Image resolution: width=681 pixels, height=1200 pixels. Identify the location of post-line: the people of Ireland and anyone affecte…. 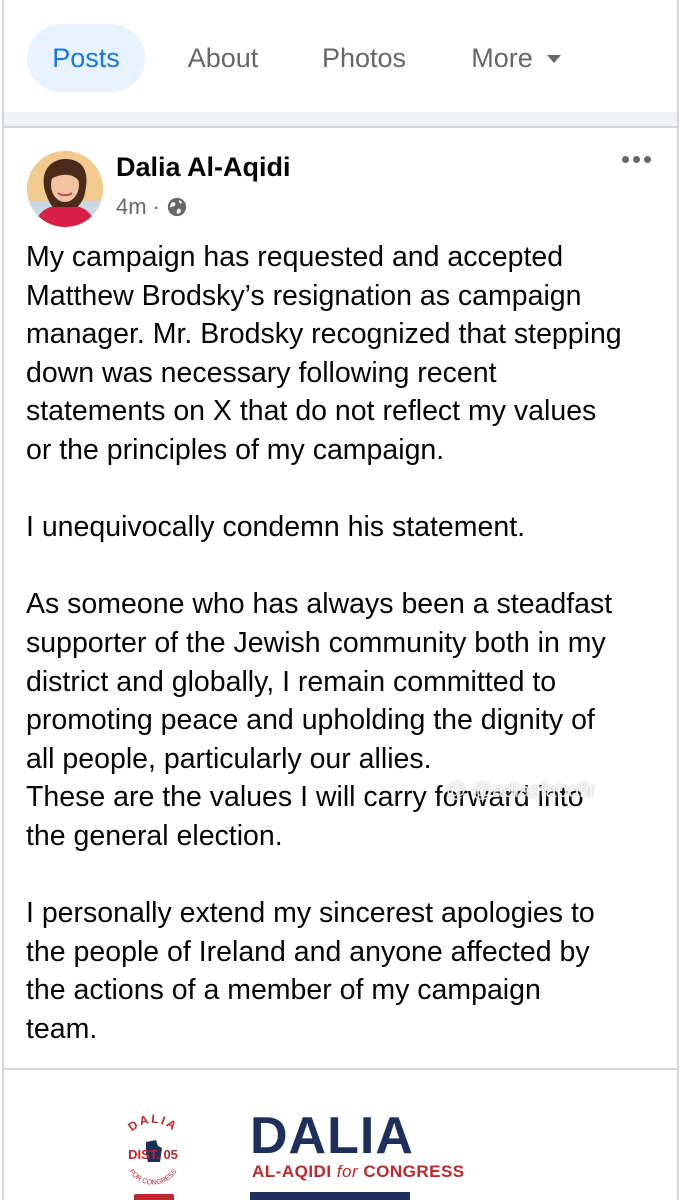
(308, 951).